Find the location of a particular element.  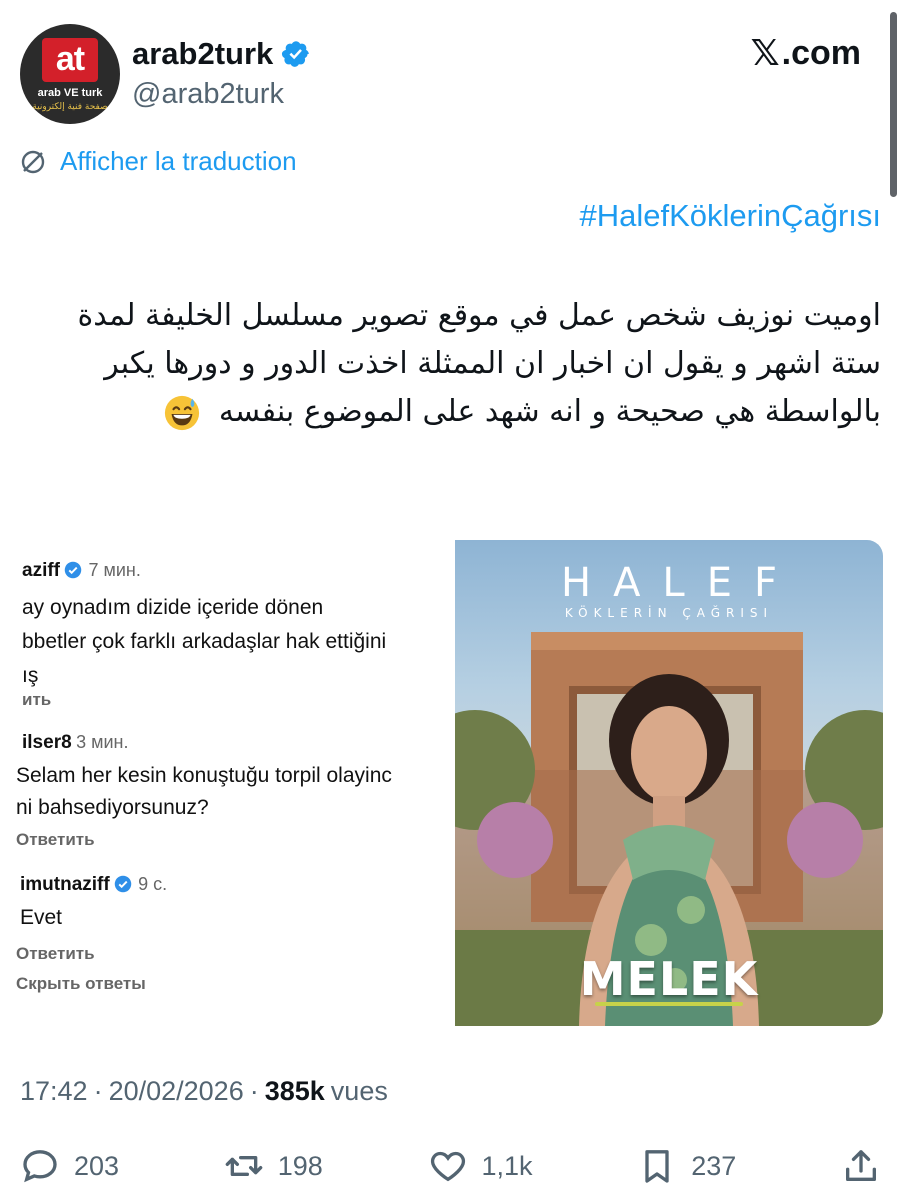

comment-2-line-1: Selam her kesin konuştuğu torpil olayinc is located at coordinates (204, 775).